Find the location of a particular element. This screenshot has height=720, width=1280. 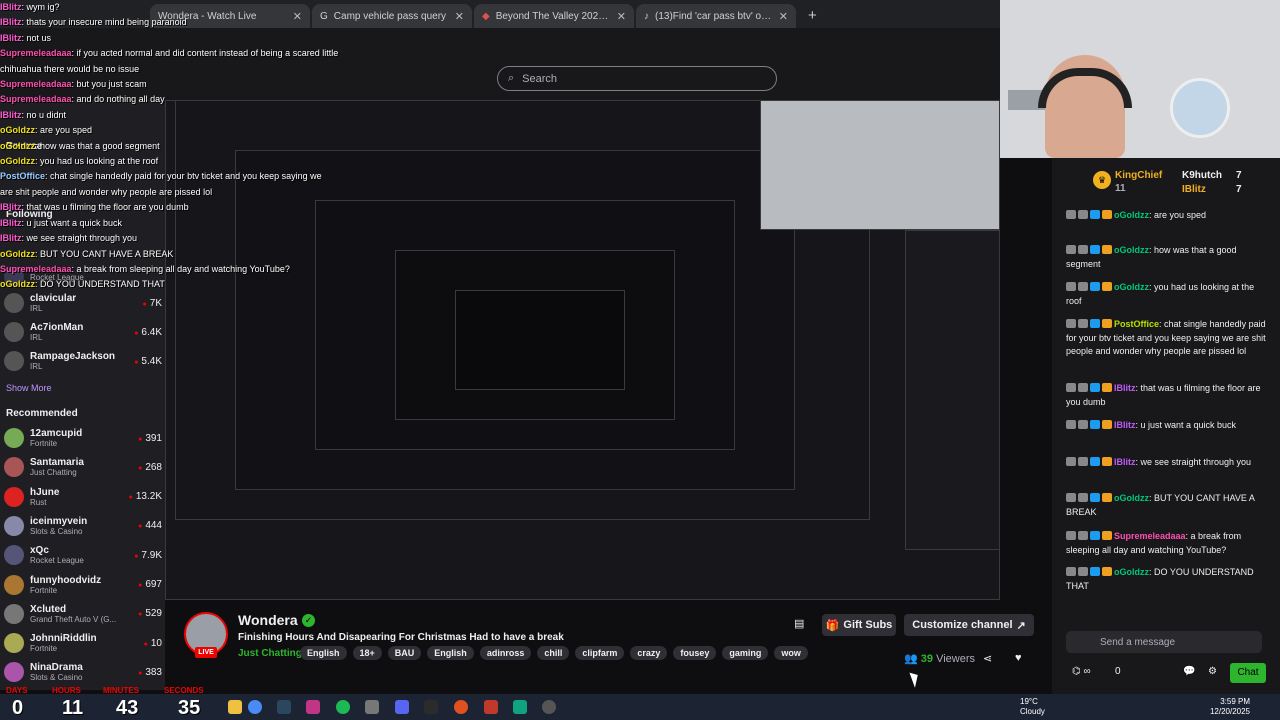

gift-subs-button: 🎁 Gift Subs is located at coordinates (859, 625).